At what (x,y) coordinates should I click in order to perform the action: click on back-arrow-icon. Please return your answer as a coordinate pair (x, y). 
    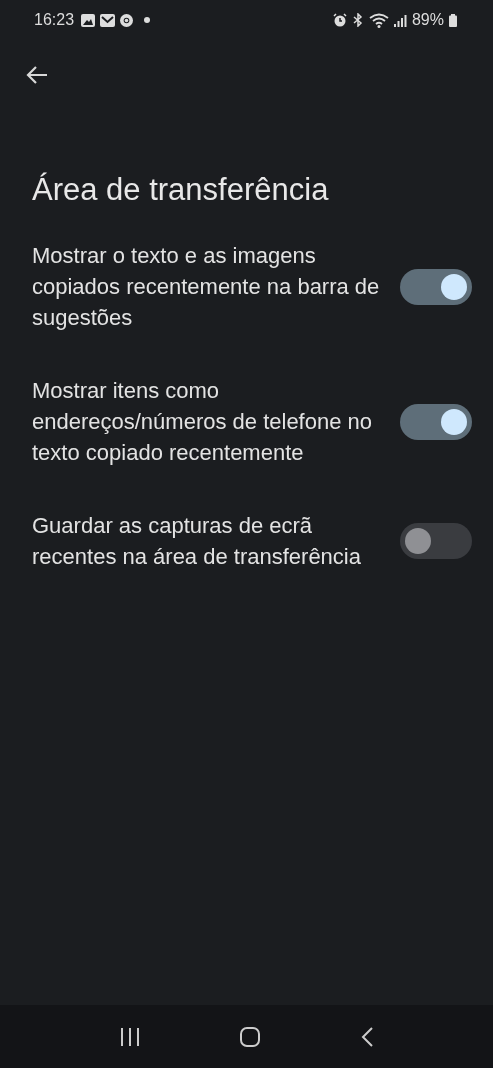
    Looking at the image, I should click on (37, 75).